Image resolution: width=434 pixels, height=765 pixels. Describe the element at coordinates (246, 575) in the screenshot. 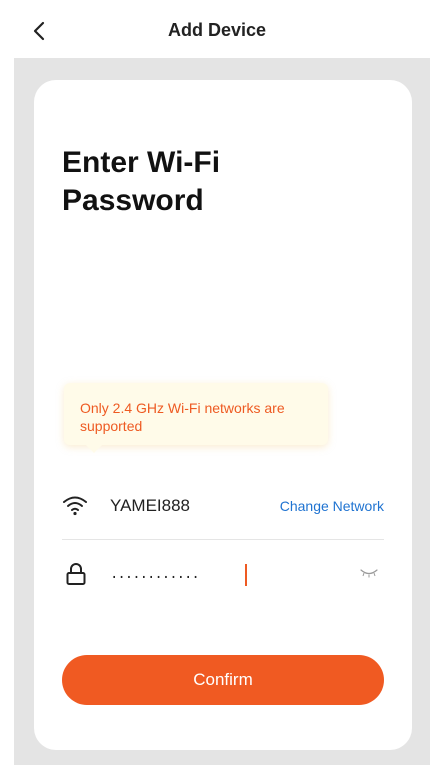

I see `text-cursor` at that location.